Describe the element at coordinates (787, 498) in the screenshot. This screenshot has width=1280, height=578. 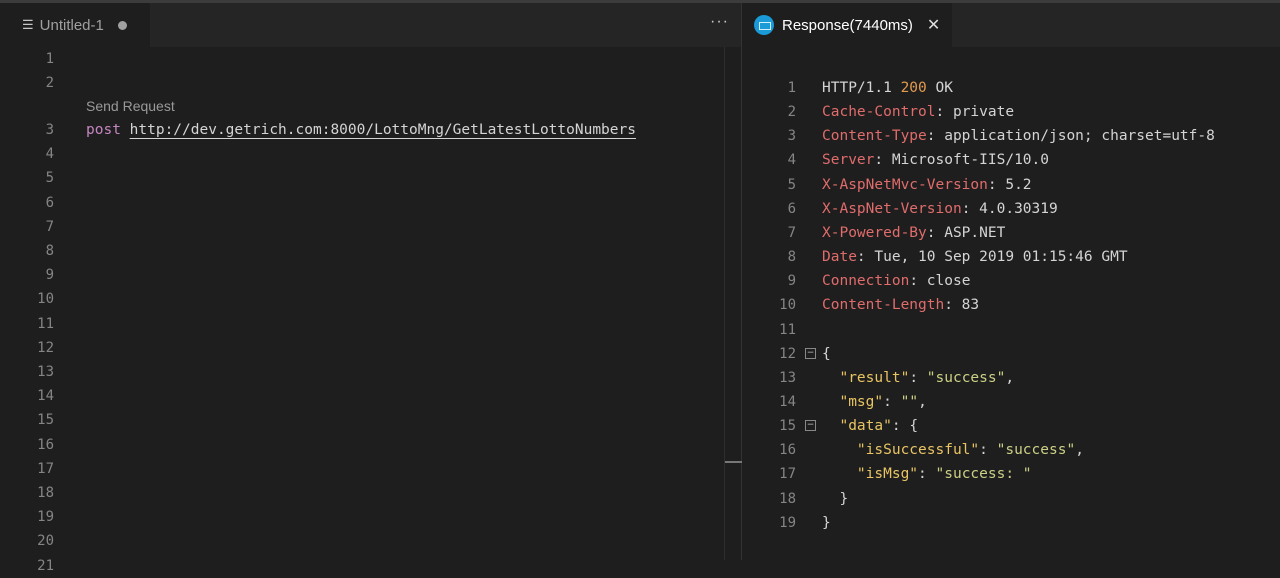
I see `line-number: 18` at that location.